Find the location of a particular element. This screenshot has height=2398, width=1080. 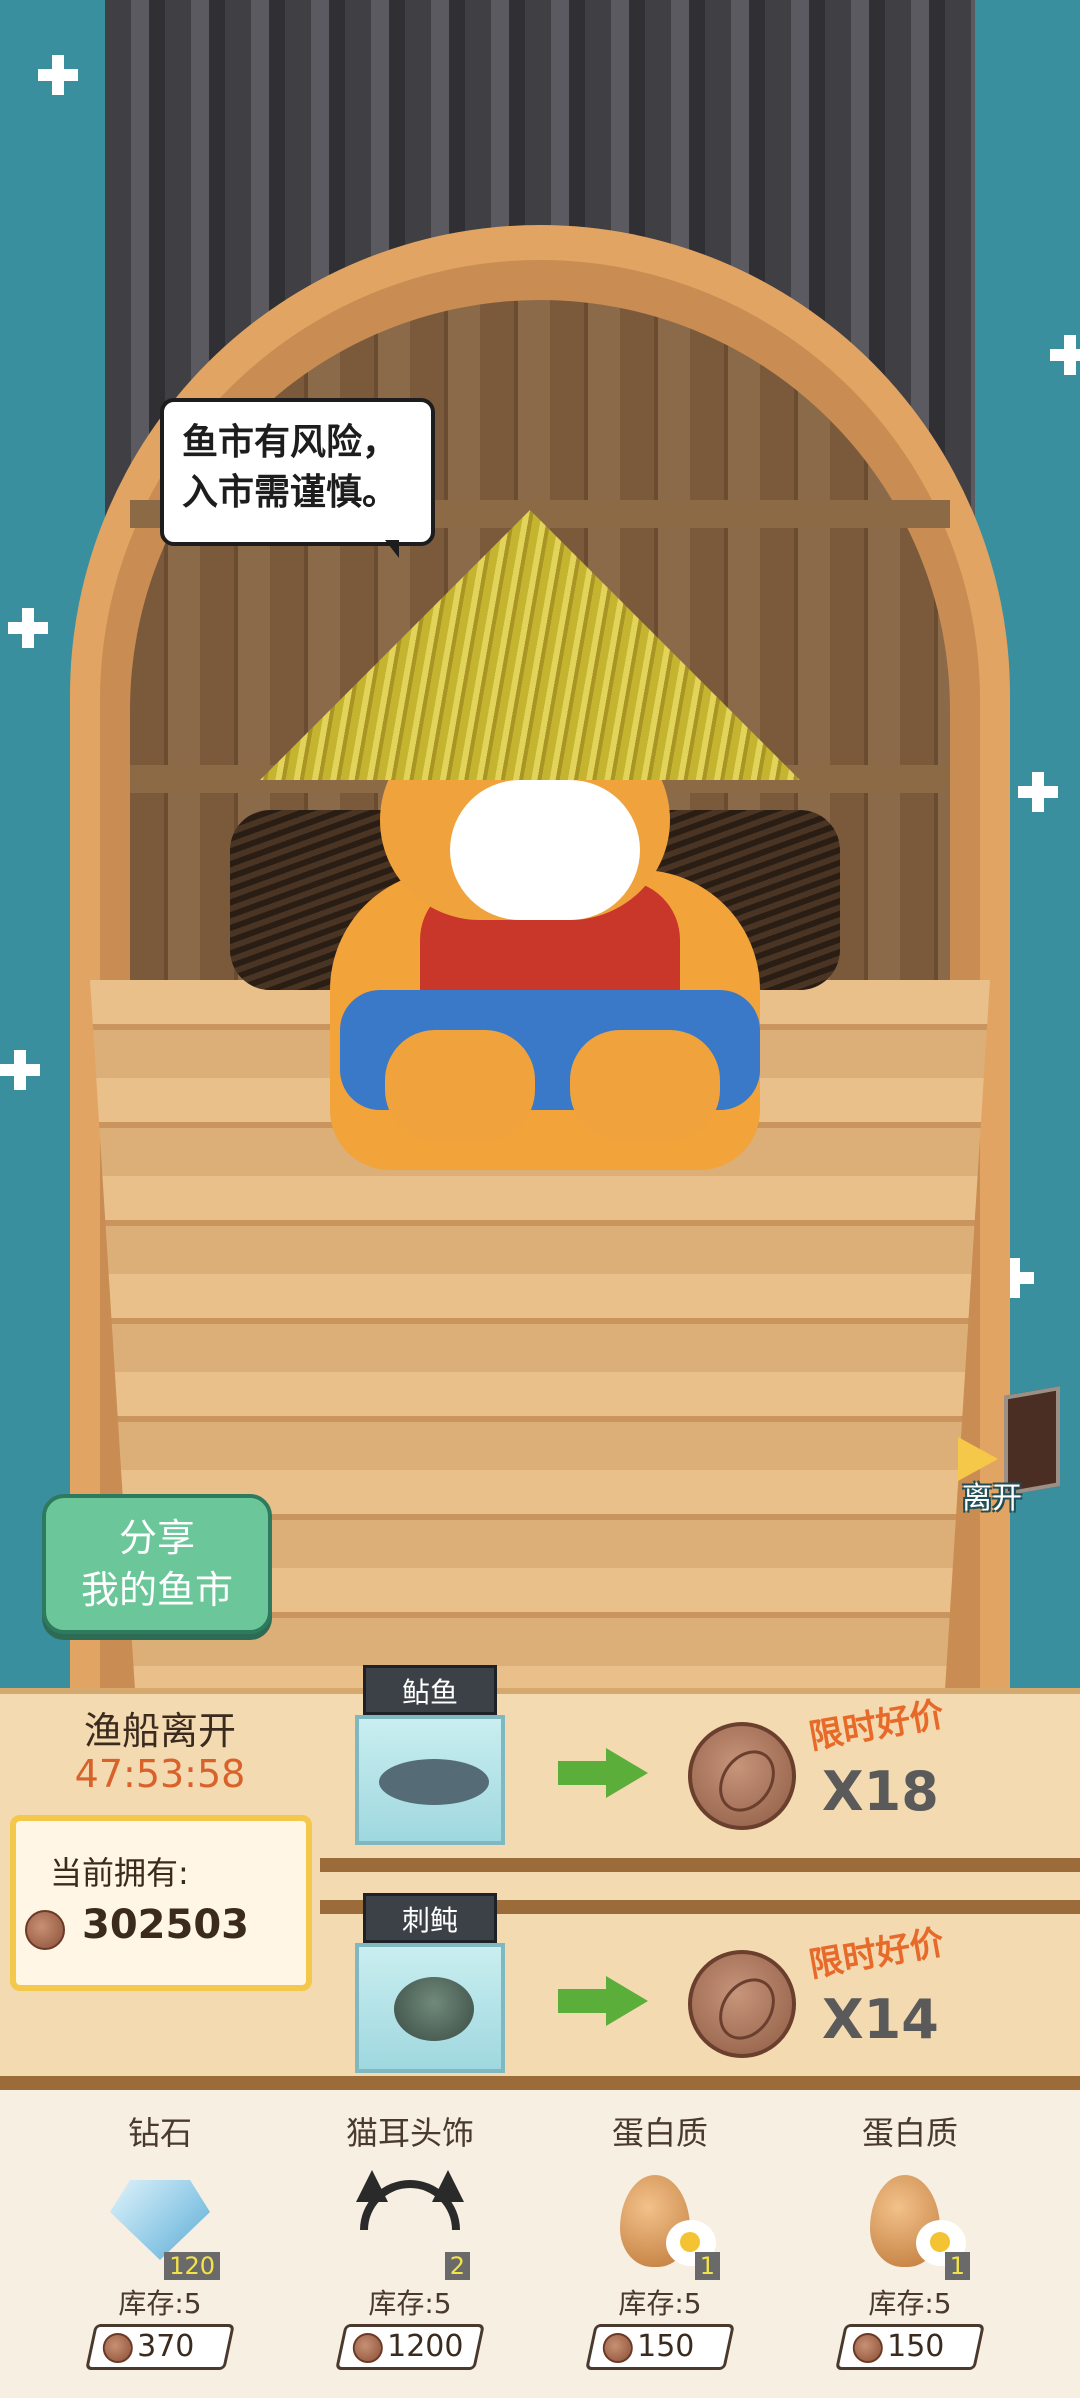

shop-item-diamond: 钻石 120 库存:5 370 is located at coordinates (160, 2244).